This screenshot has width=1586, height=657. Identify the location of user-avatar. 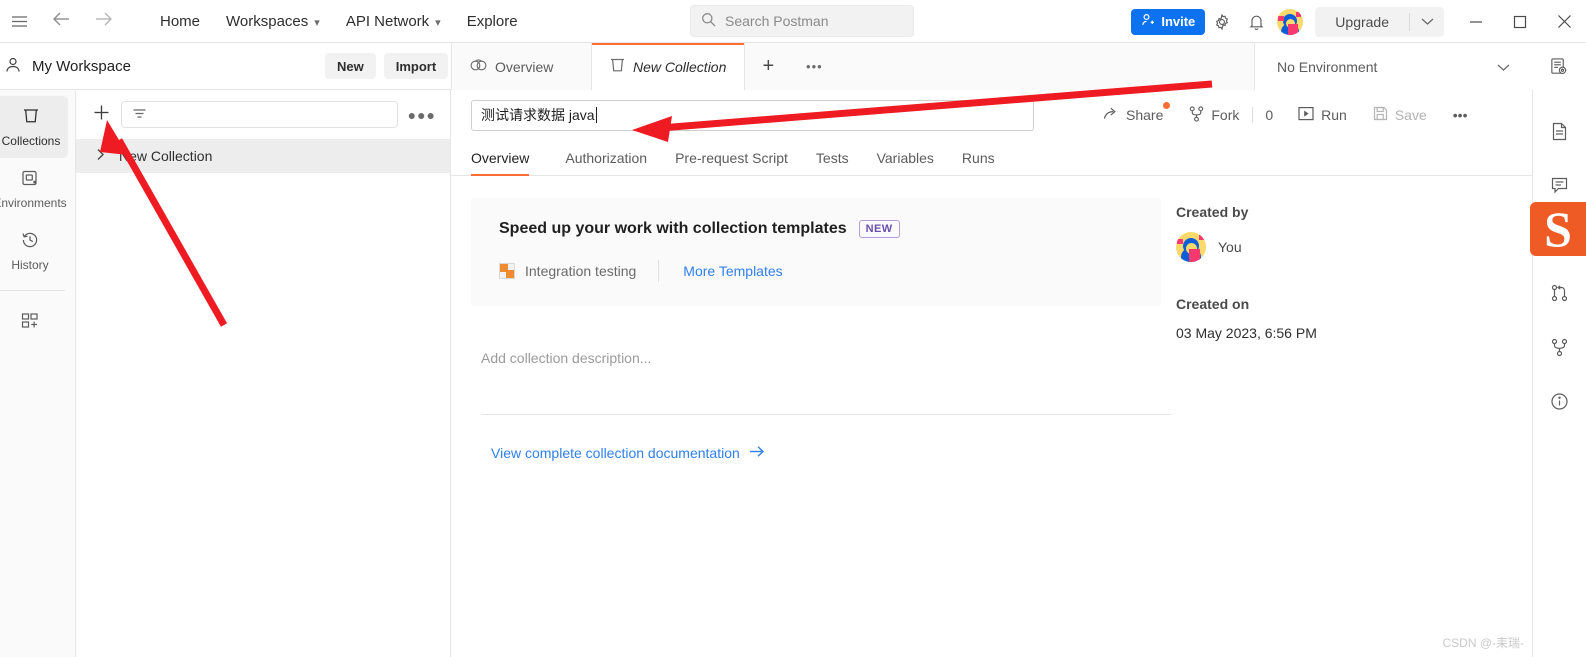
(1290, 21).